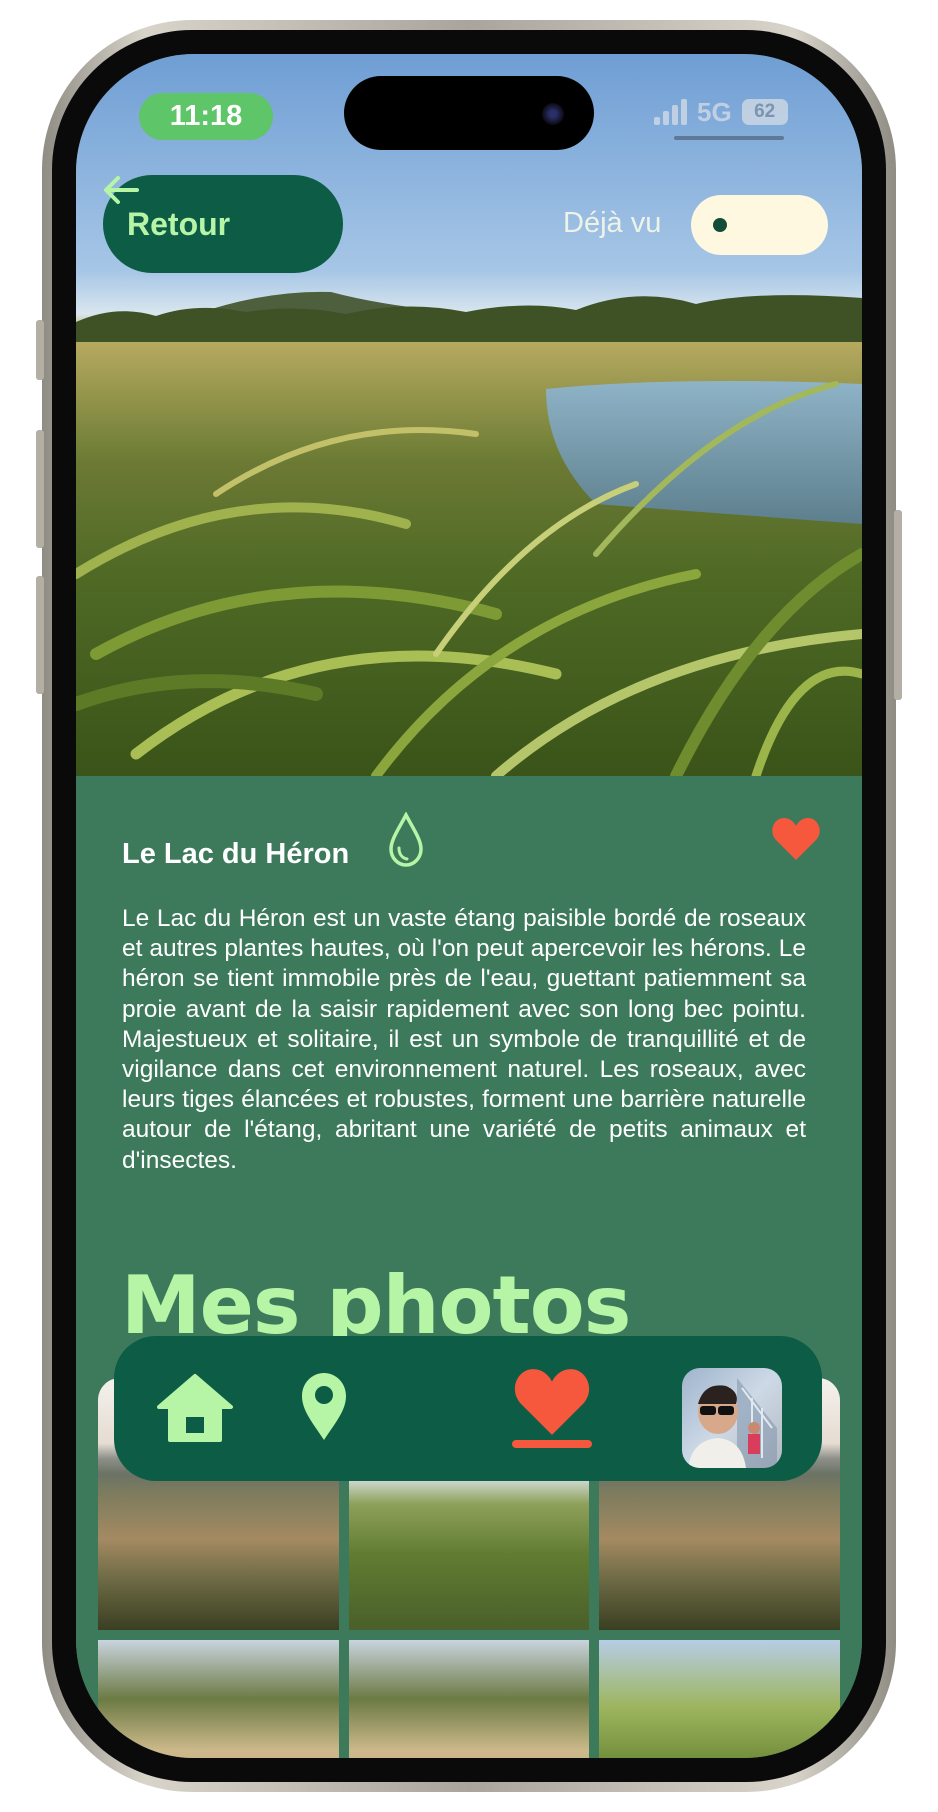 The image size is (938, 1812). Describe the element at coordinates (612, 223) in the screenshot. I see `seen-label: Déjà vu` at that location.